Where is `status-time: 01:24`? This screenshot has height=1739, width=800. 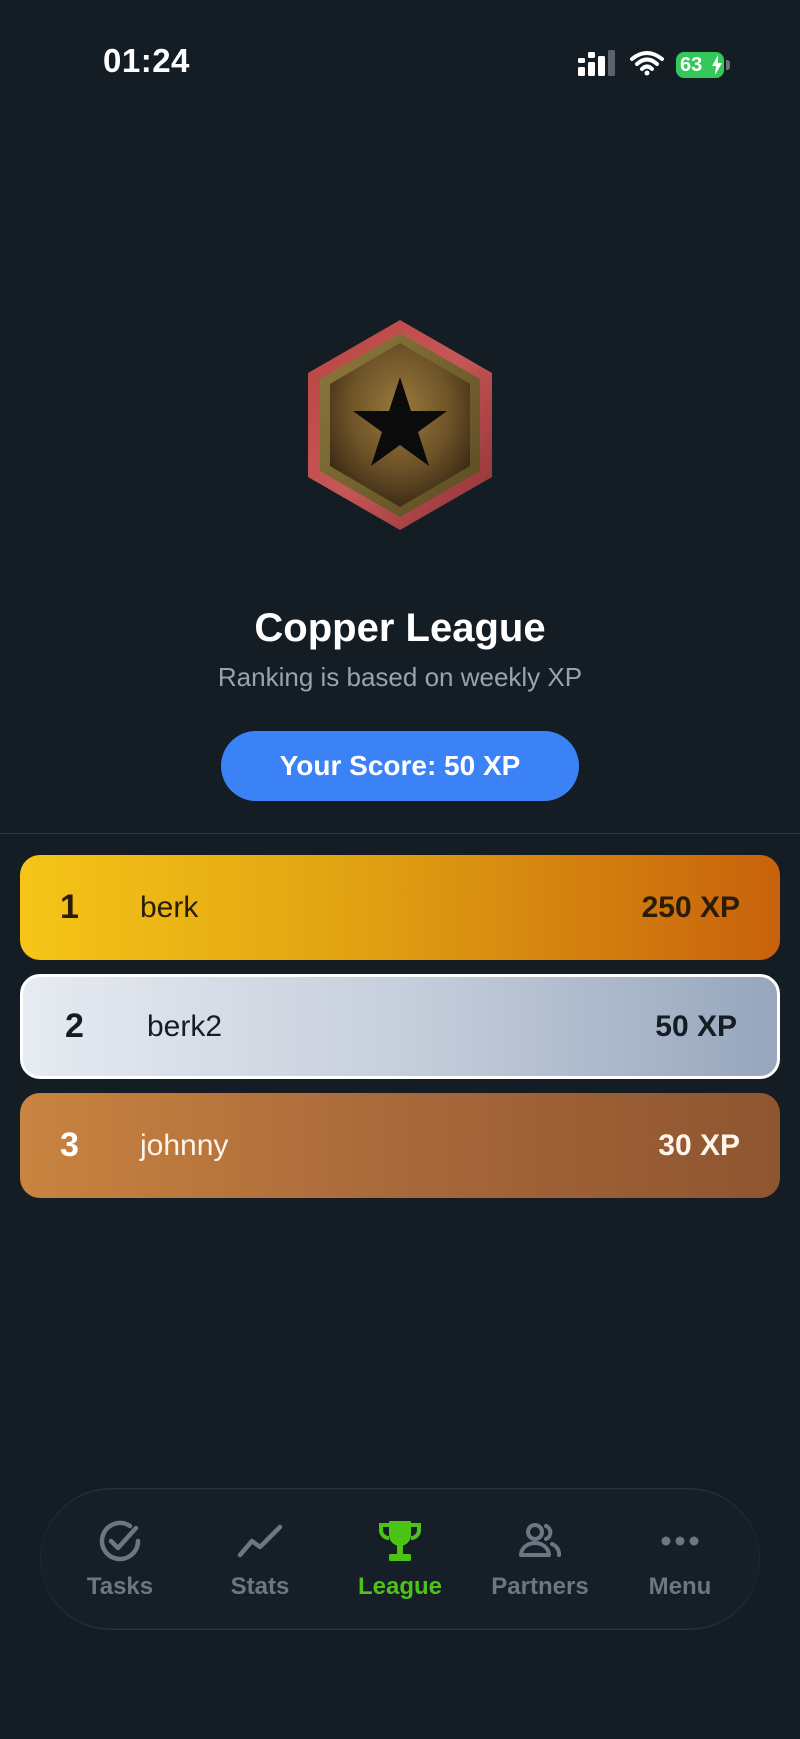 status-time: 01:24 is located at coordinates (146, 60).